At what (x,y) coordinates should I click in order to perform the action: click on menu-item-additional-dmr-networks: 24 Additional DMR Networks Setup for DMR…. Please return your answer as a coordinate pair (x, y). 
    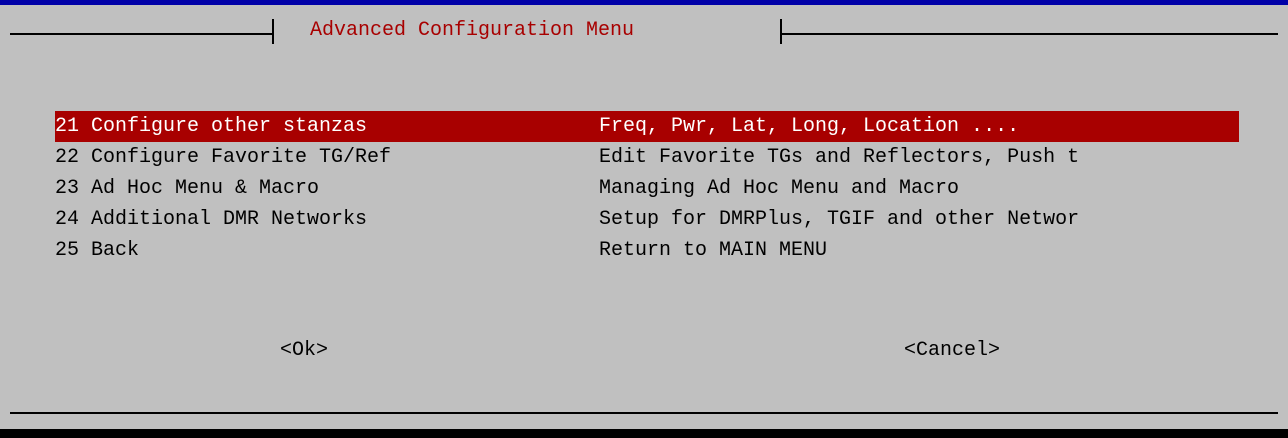
    Looking at the image, I should click on (647, 219).